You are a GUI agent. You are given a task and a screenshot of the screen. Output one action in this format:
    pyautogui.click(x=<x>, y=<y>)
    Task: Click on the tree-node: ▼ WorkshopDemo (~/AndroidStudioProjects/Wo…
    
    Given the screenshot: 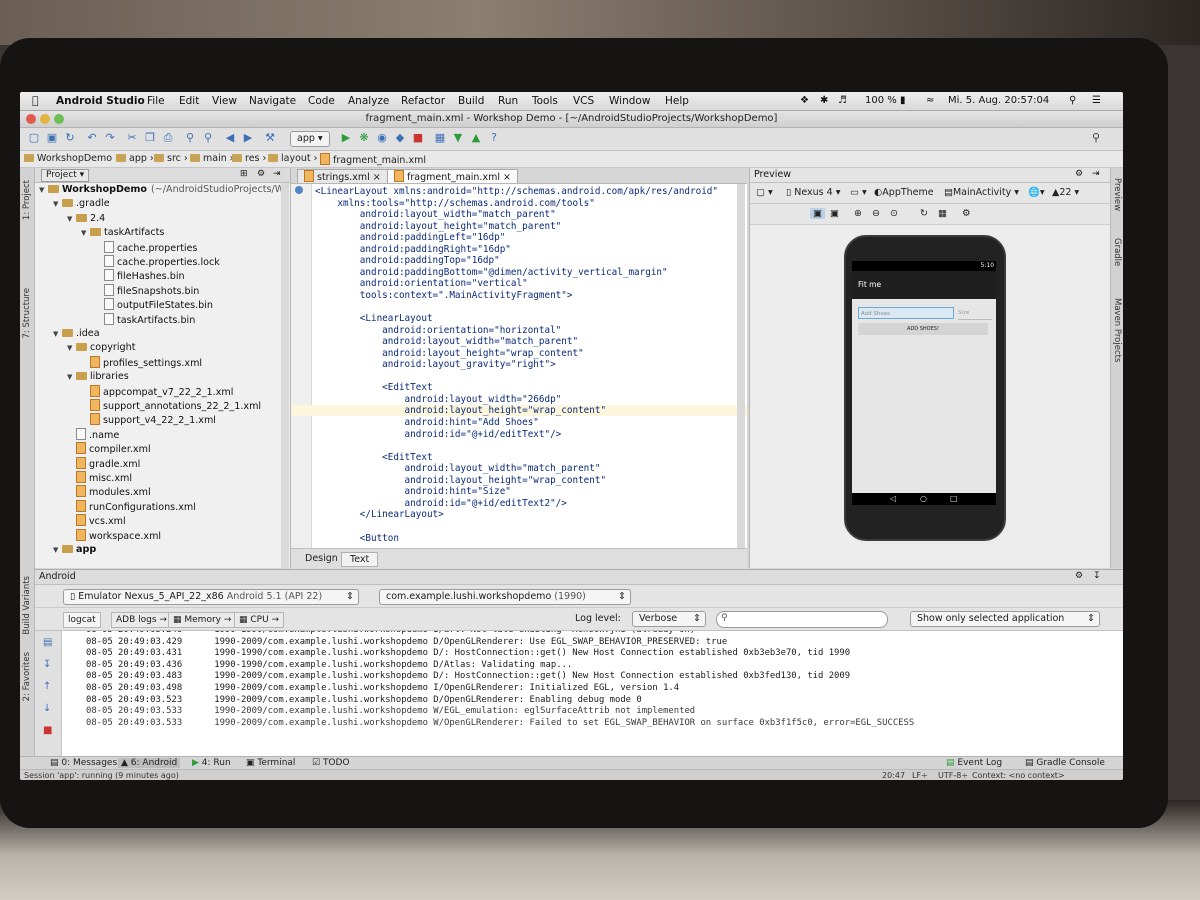 What is the action you would take?
    pyautogui.click(x=164, y=190)
    